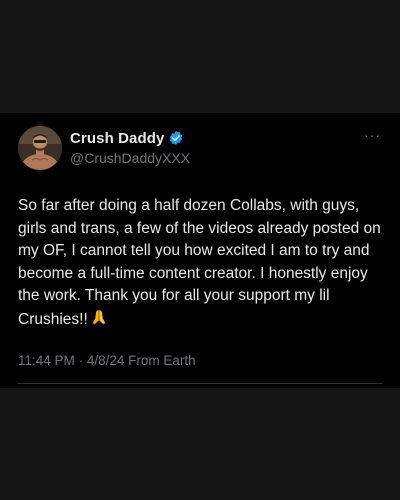 The image size is (400, 500). What do you see at coordinates (176, 138) in the screenshot?
I see `verified-badge-icon` at bounding box center [176, 138].